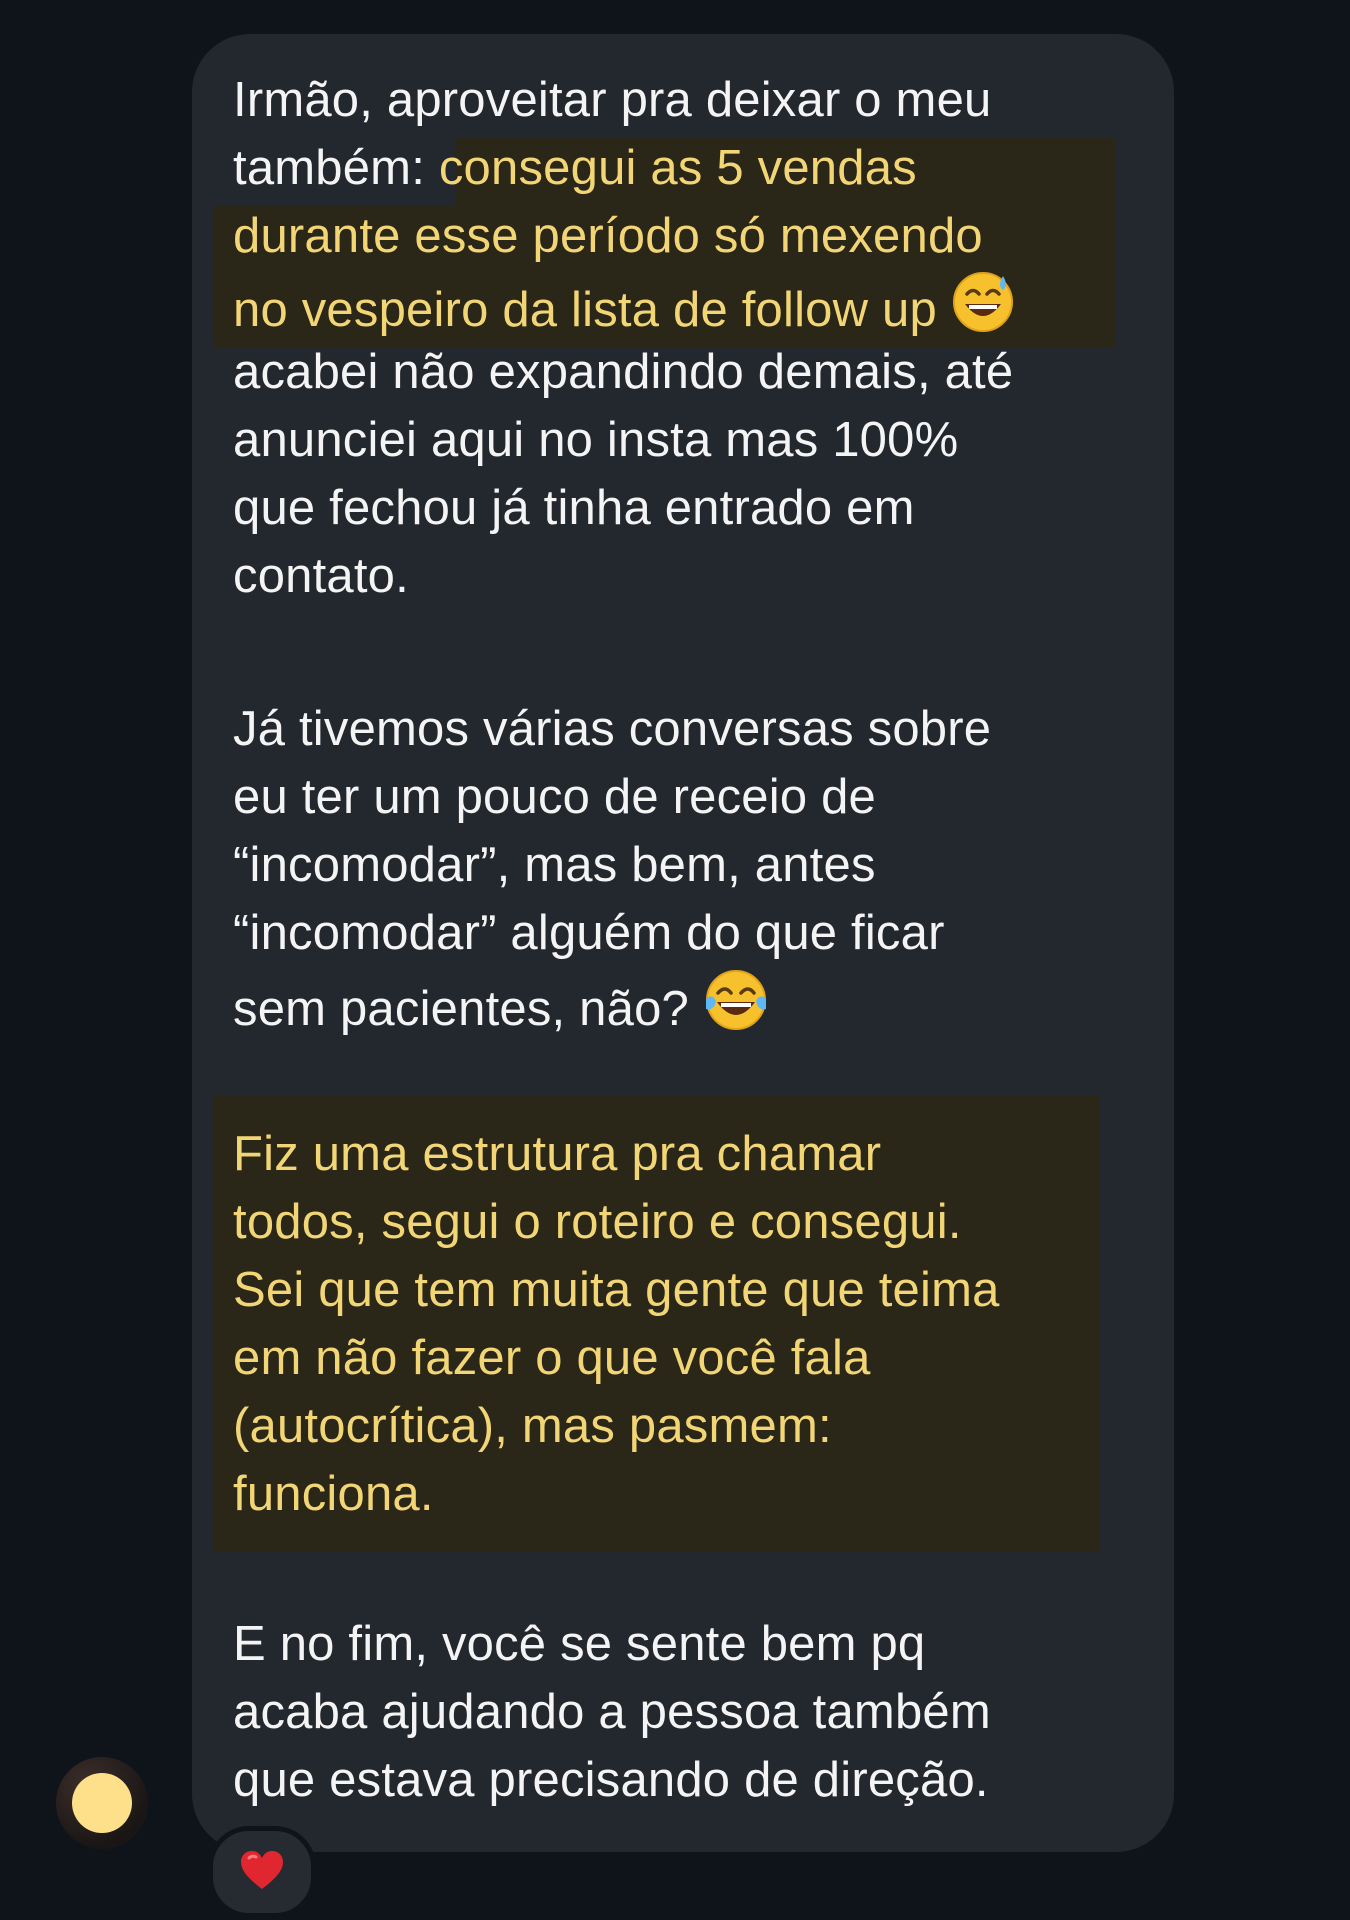 The image size is (1350, 1920). Describe the element at coordinates (321, 576) in the screenshot. I see `message-line: contato.` at that location.